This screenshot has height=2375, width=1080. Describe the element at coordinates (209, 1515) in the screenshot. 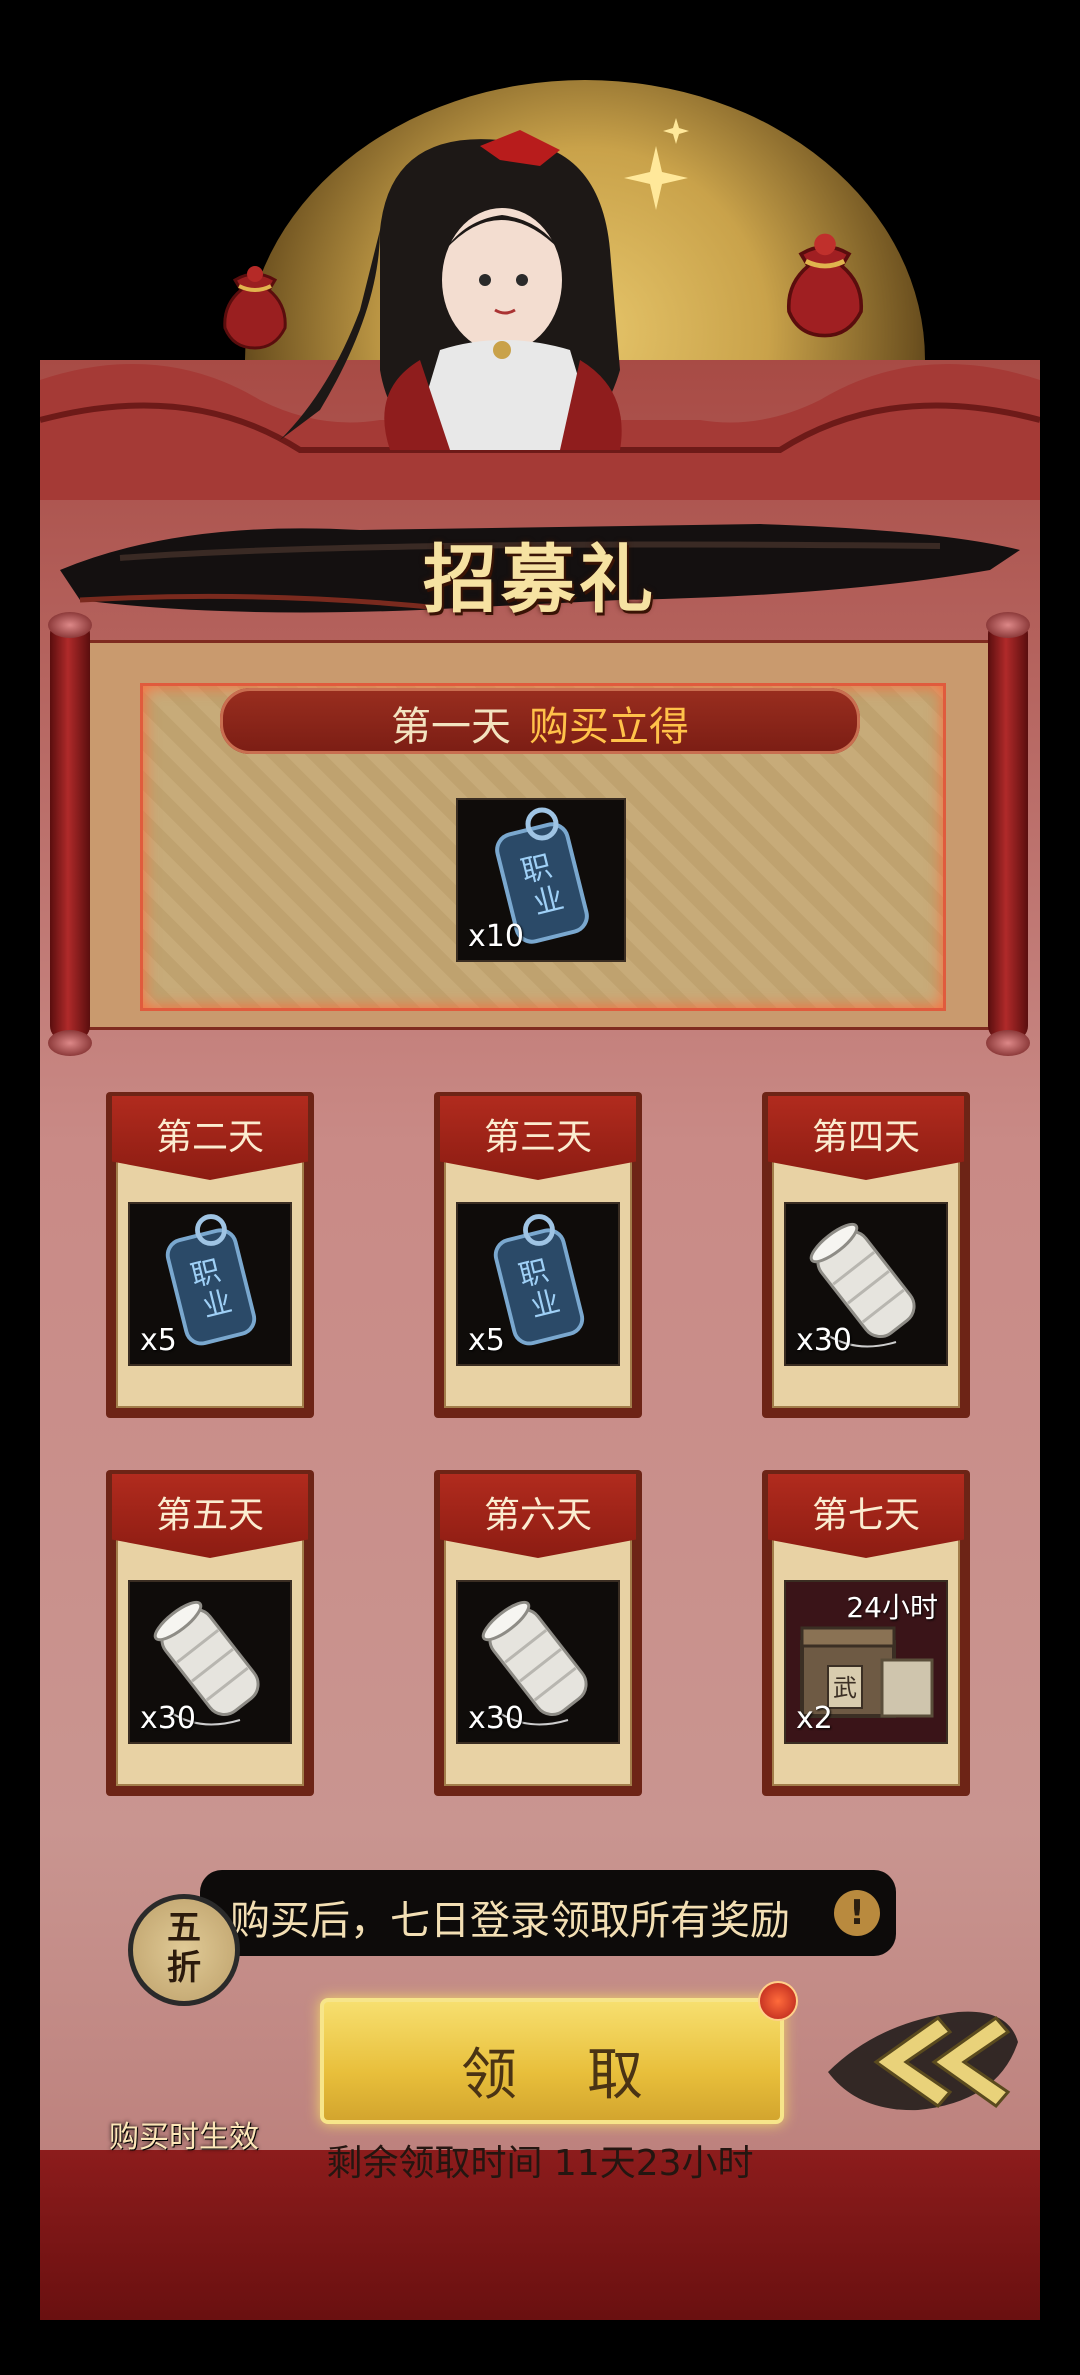

I see `day-label: 第五天` at that location.